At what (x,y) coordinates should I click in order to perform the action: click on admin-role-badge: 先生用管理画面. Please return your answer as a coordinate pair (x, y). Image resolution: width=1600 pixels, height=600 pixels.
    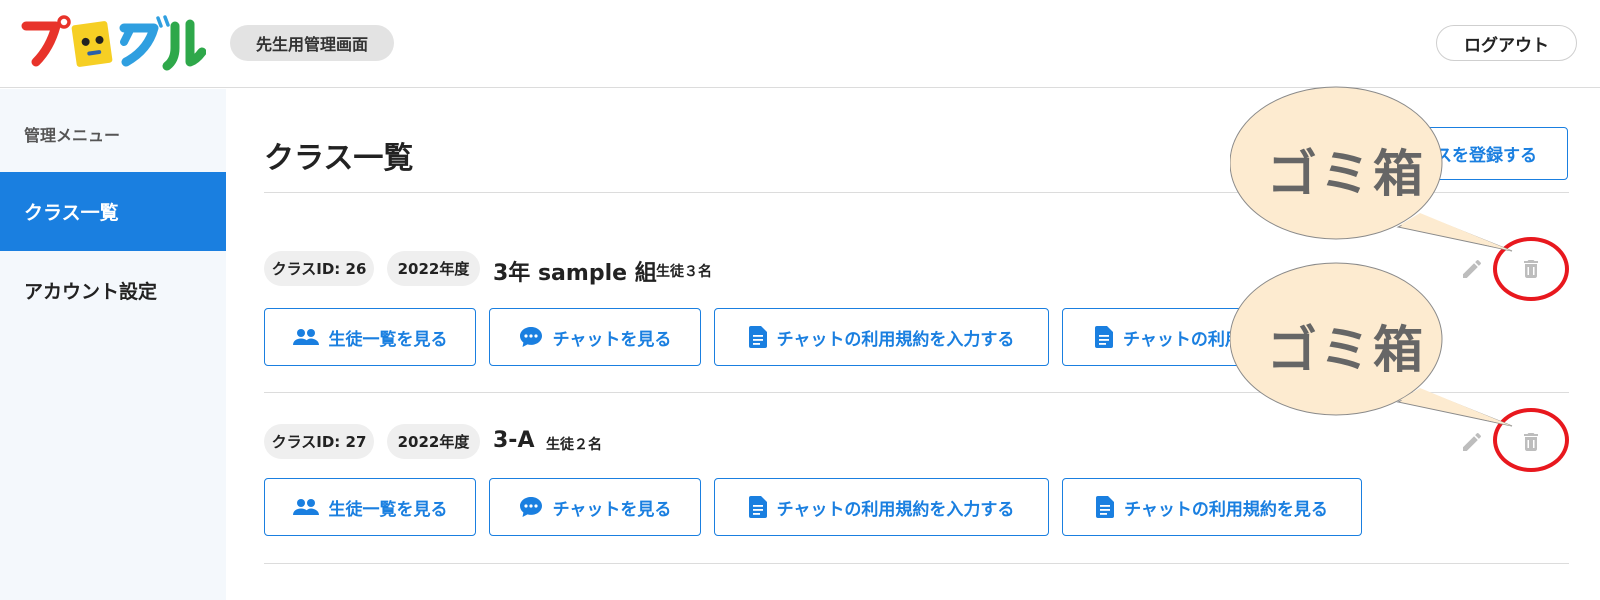
    Looking at the image, I should click on (312, 43).